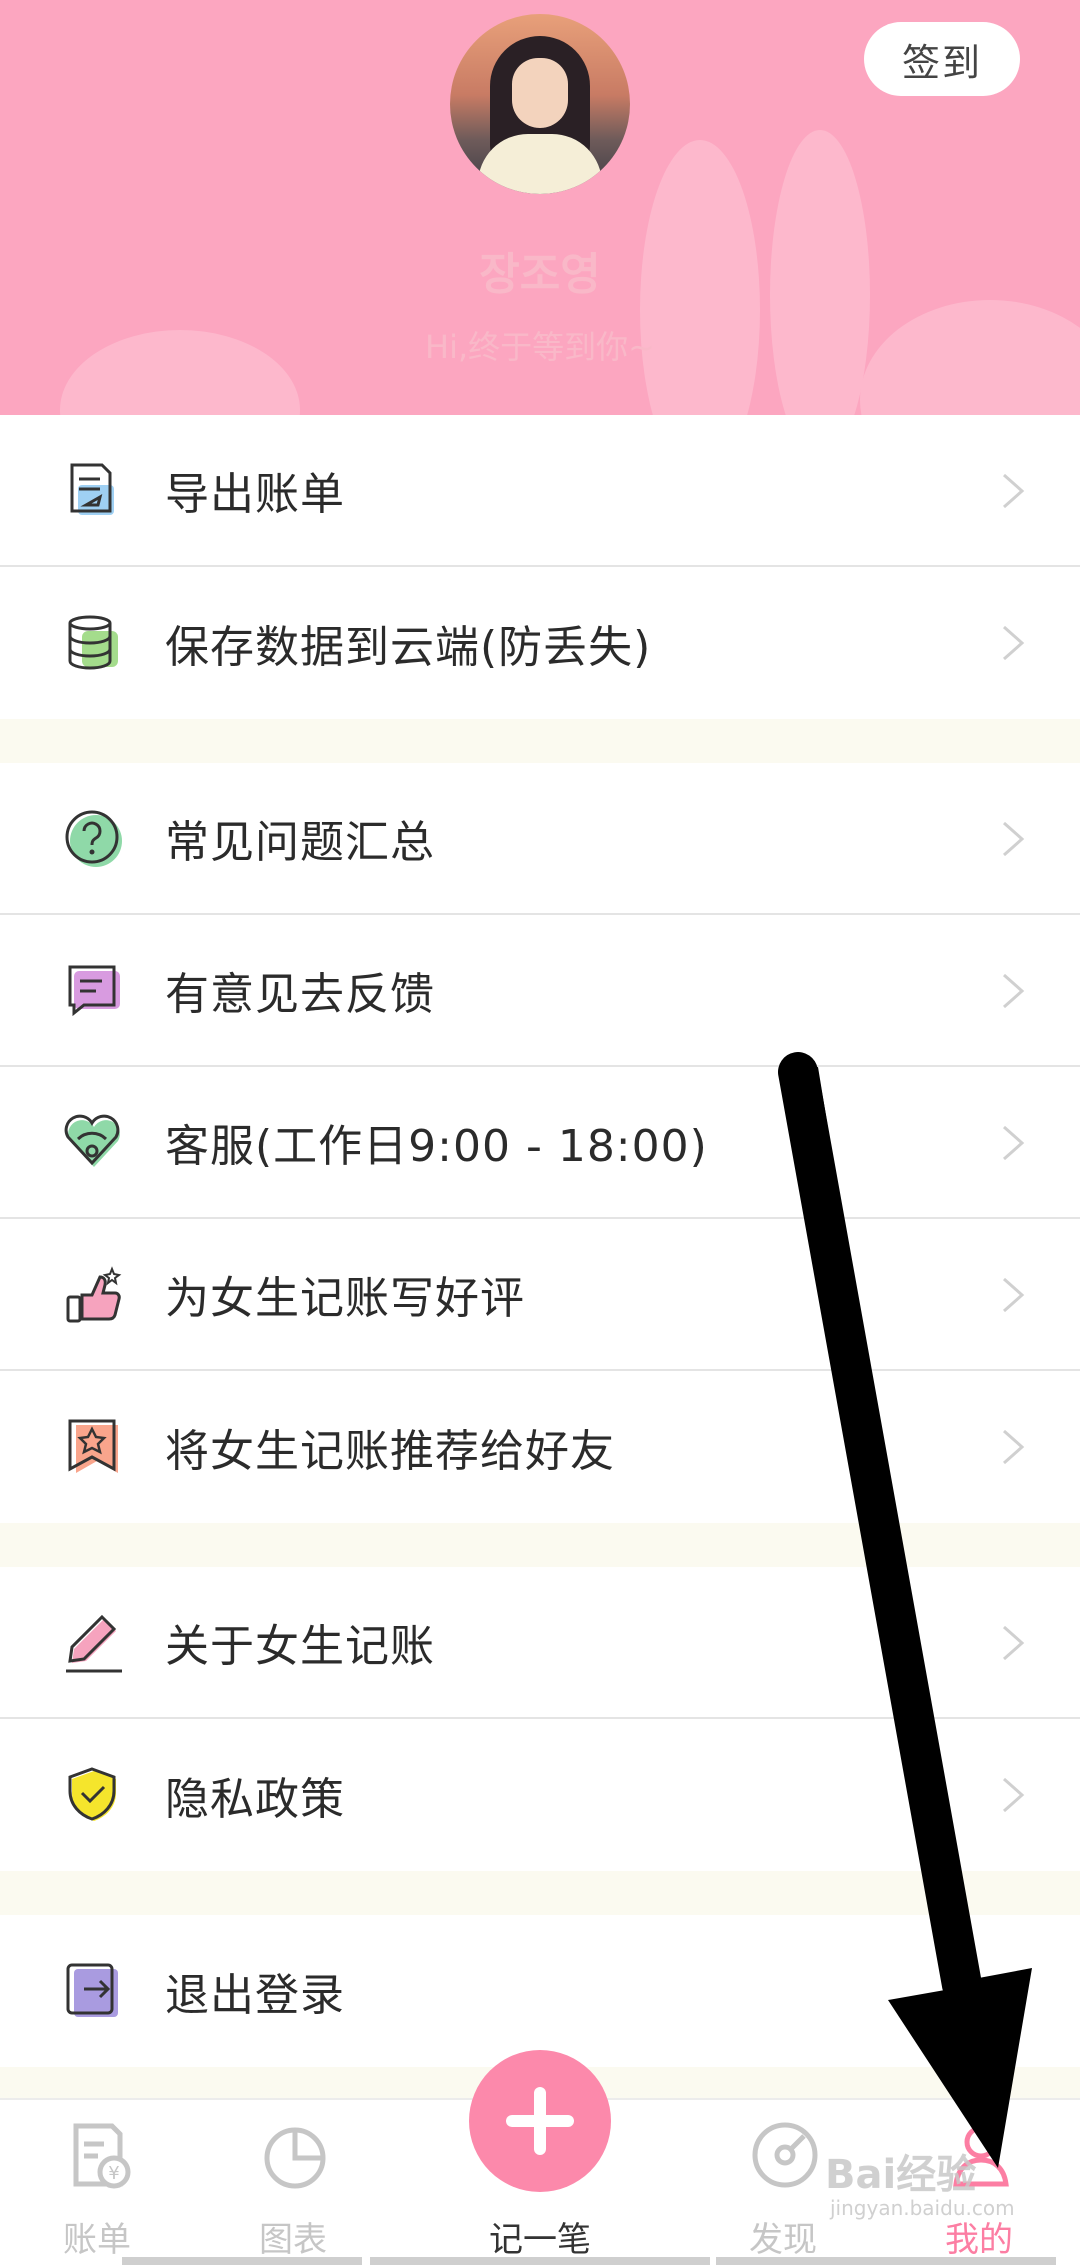 This screenshot has height=2268, width=1080. Describe the element at coordinates (390, 1451) in the screenshot. I see `menu-item-label: 将女生记账推荐给好友` at that location.